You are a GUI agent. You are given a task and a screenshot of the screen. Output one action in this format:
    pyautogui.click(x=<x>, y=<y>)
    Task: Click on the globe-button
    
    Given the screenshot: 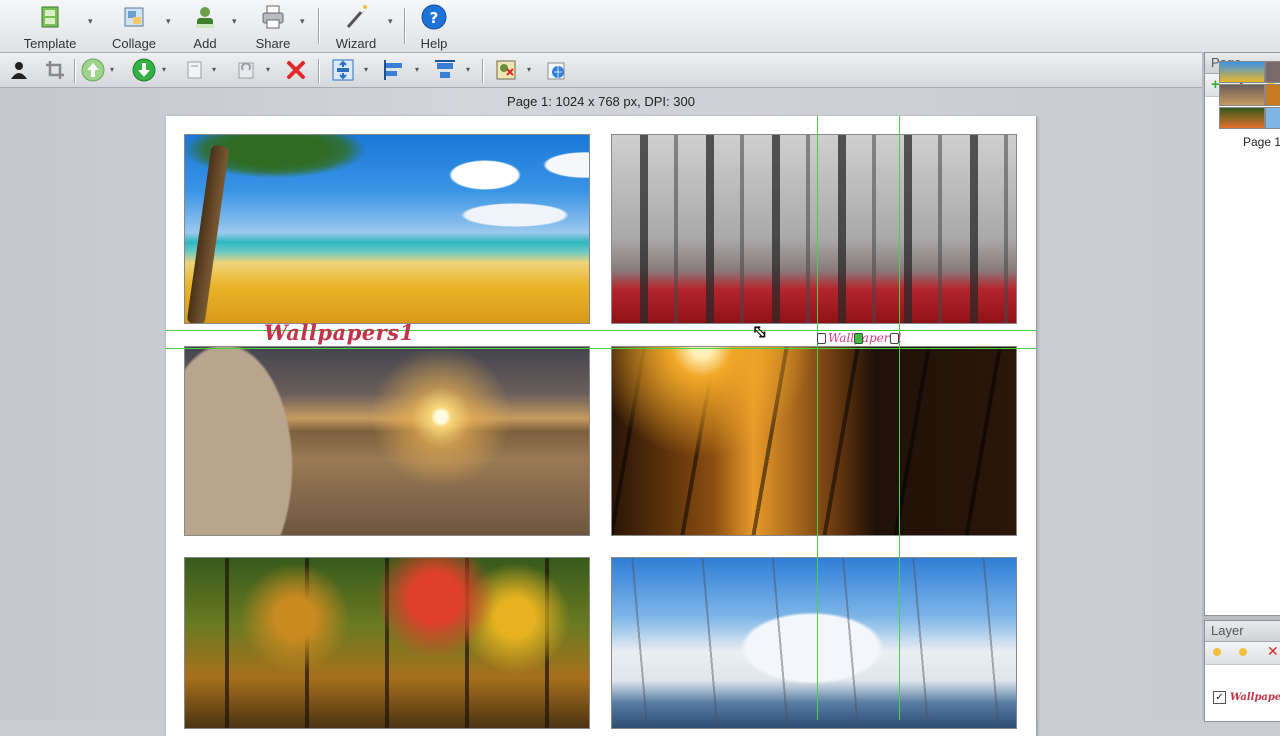 What is the action you would take?
    pyautogui.click(x=557, y=70)
    